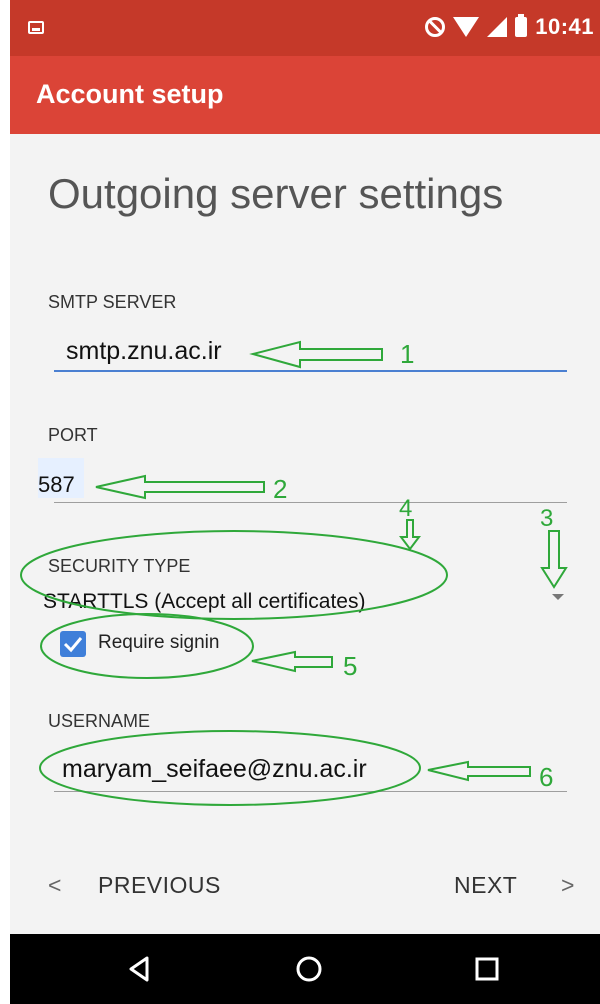 The width and height of the screenshot is (600, 1004). I want to click on annotation-ellipse-signin, so click(147, 646).